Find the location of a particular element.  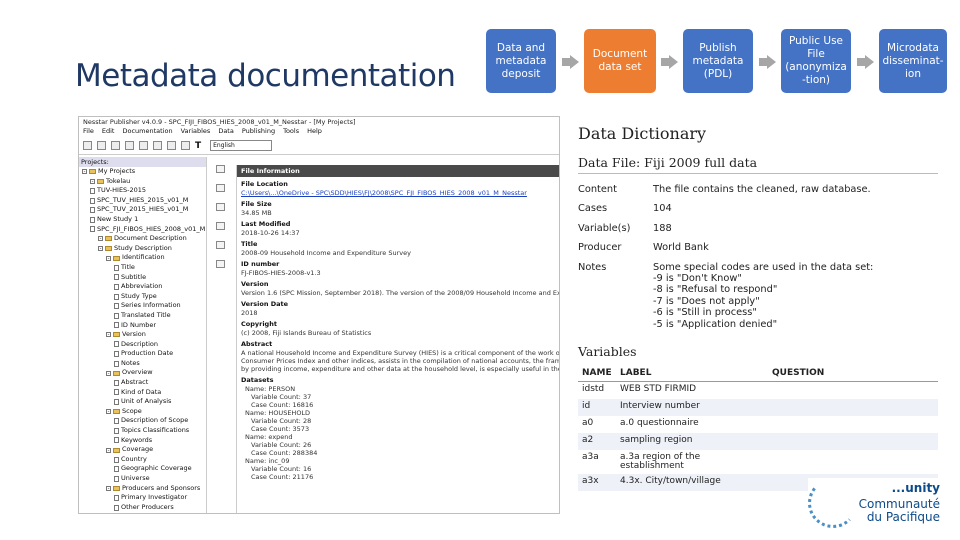

tree-node: - My Projects is located at coordinates (142, 172).